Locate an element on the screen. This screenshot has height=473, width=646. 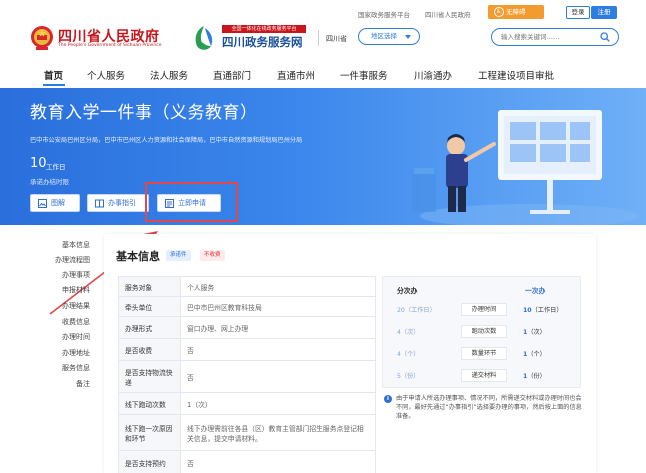
basic-info-title: 基本信息 is located at coordinates (138, 256).